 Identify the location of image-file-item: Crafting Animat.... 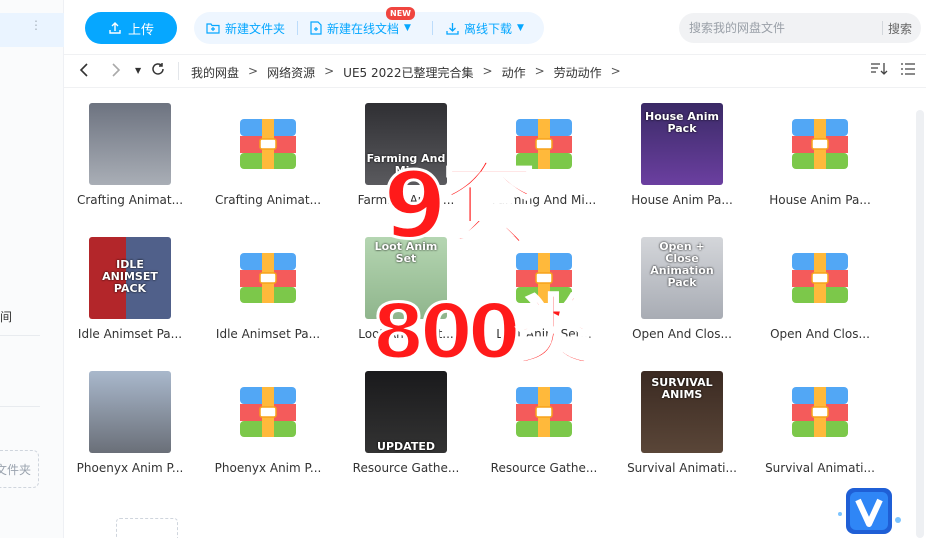
(132, 153).